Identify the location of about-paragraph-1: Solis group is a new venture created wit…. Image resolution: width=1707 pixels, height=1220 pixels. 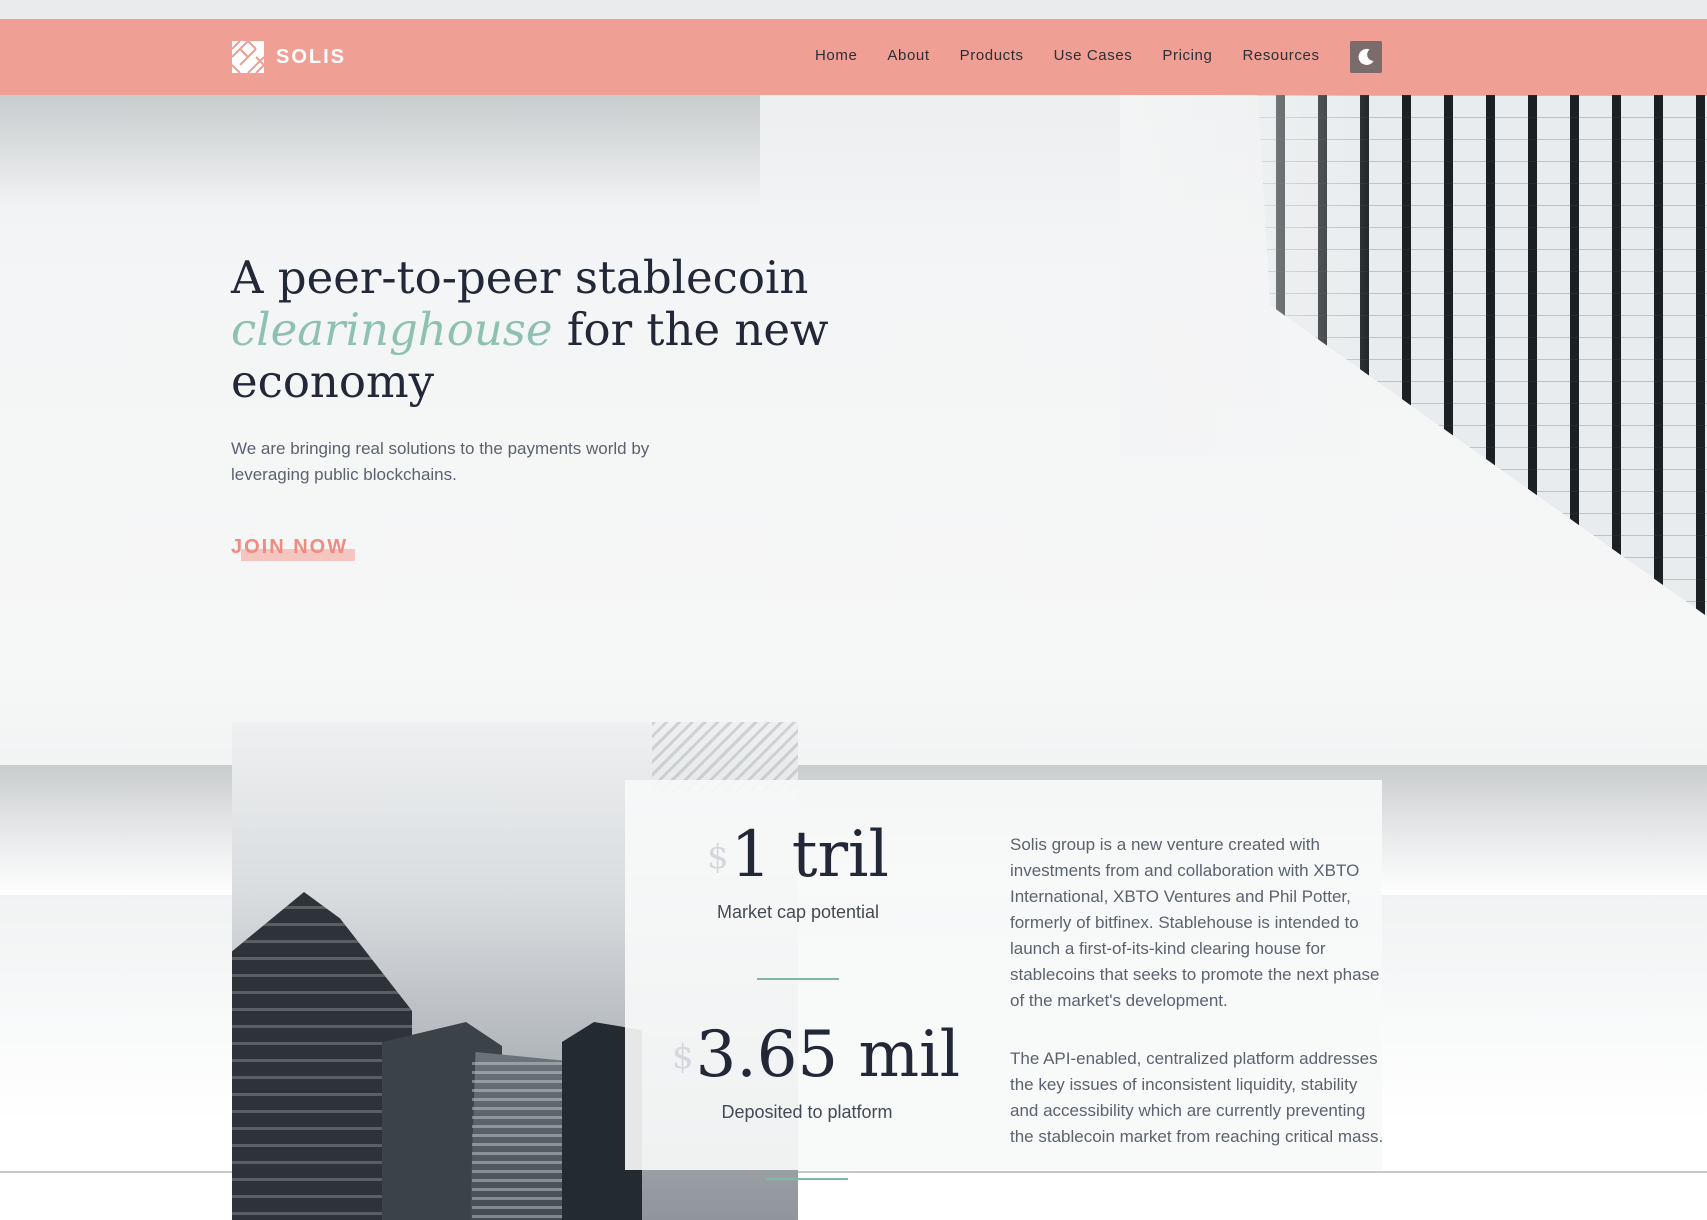
(1195, 922).